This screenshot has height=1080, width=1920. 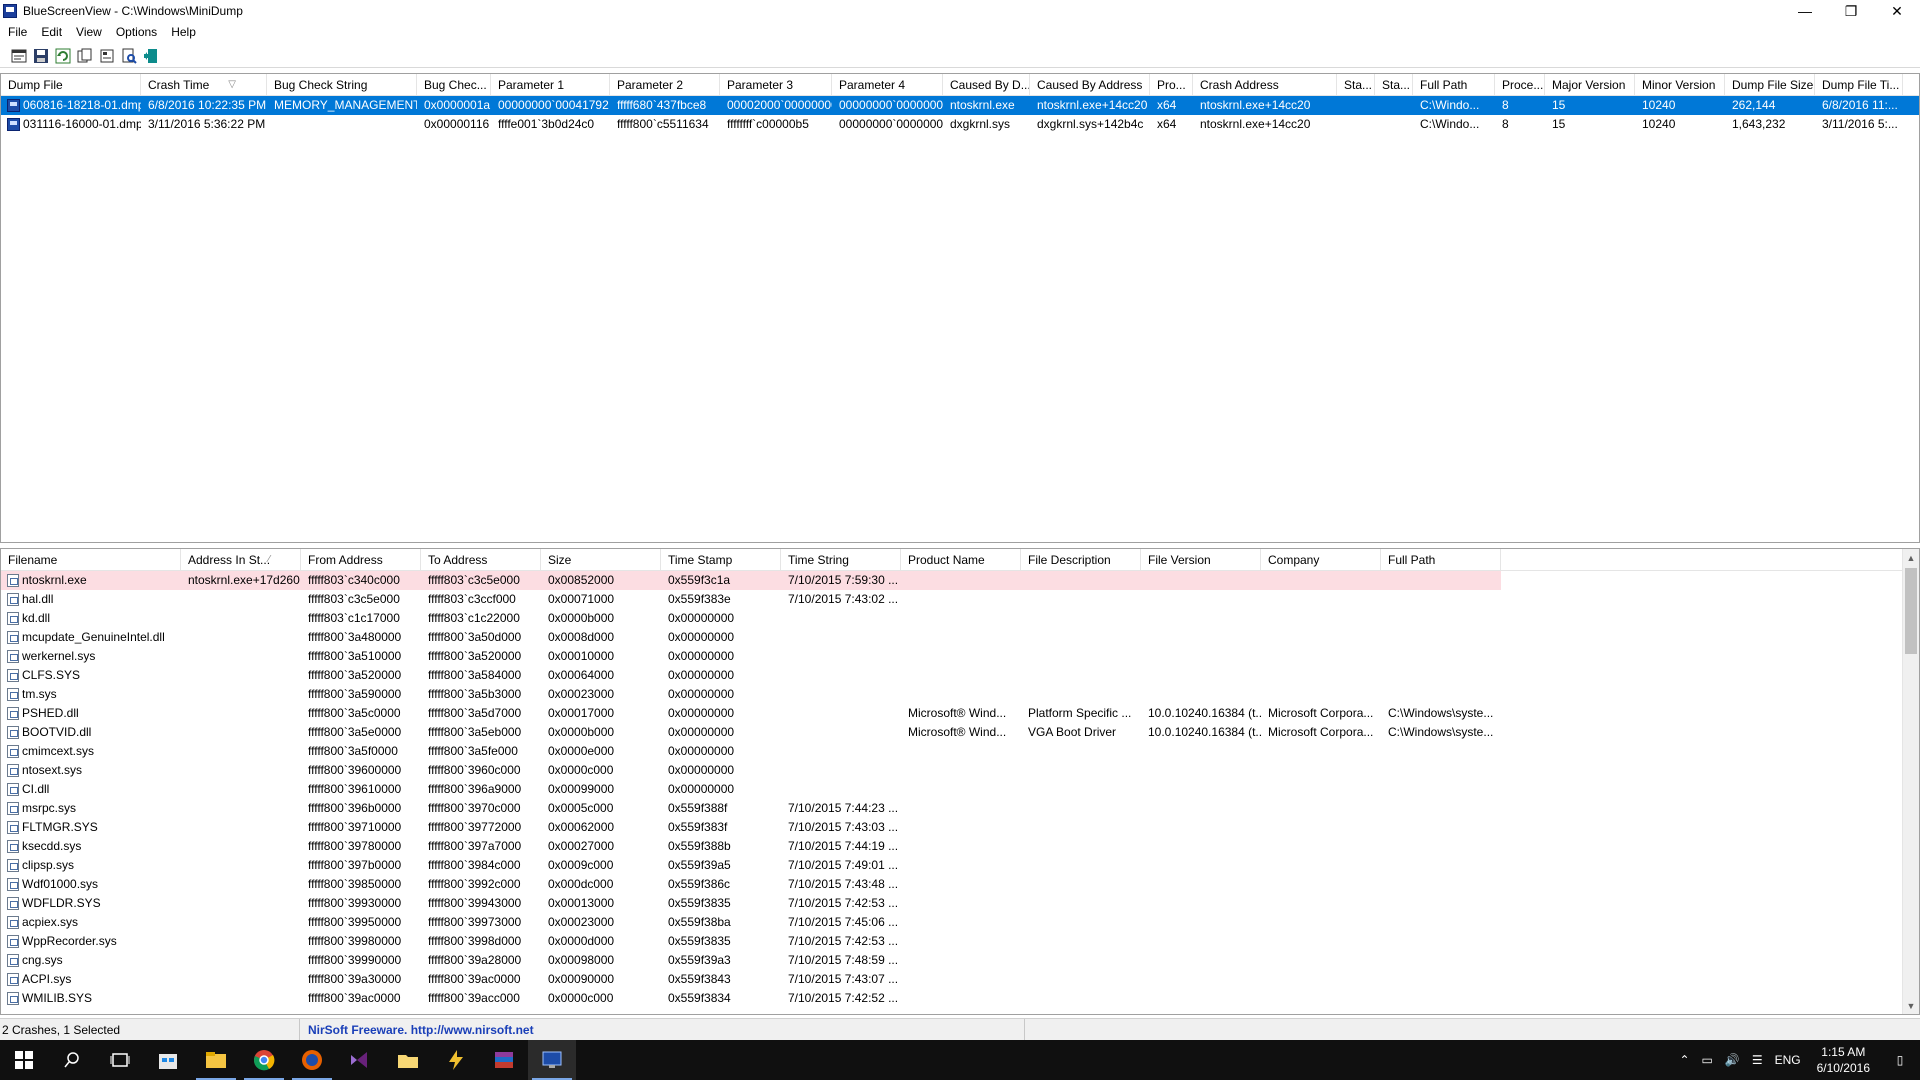 What do you see at coordinates (19, 56) in the screenshot?
I see `html-report-icon` at bounding box center [19, 56].